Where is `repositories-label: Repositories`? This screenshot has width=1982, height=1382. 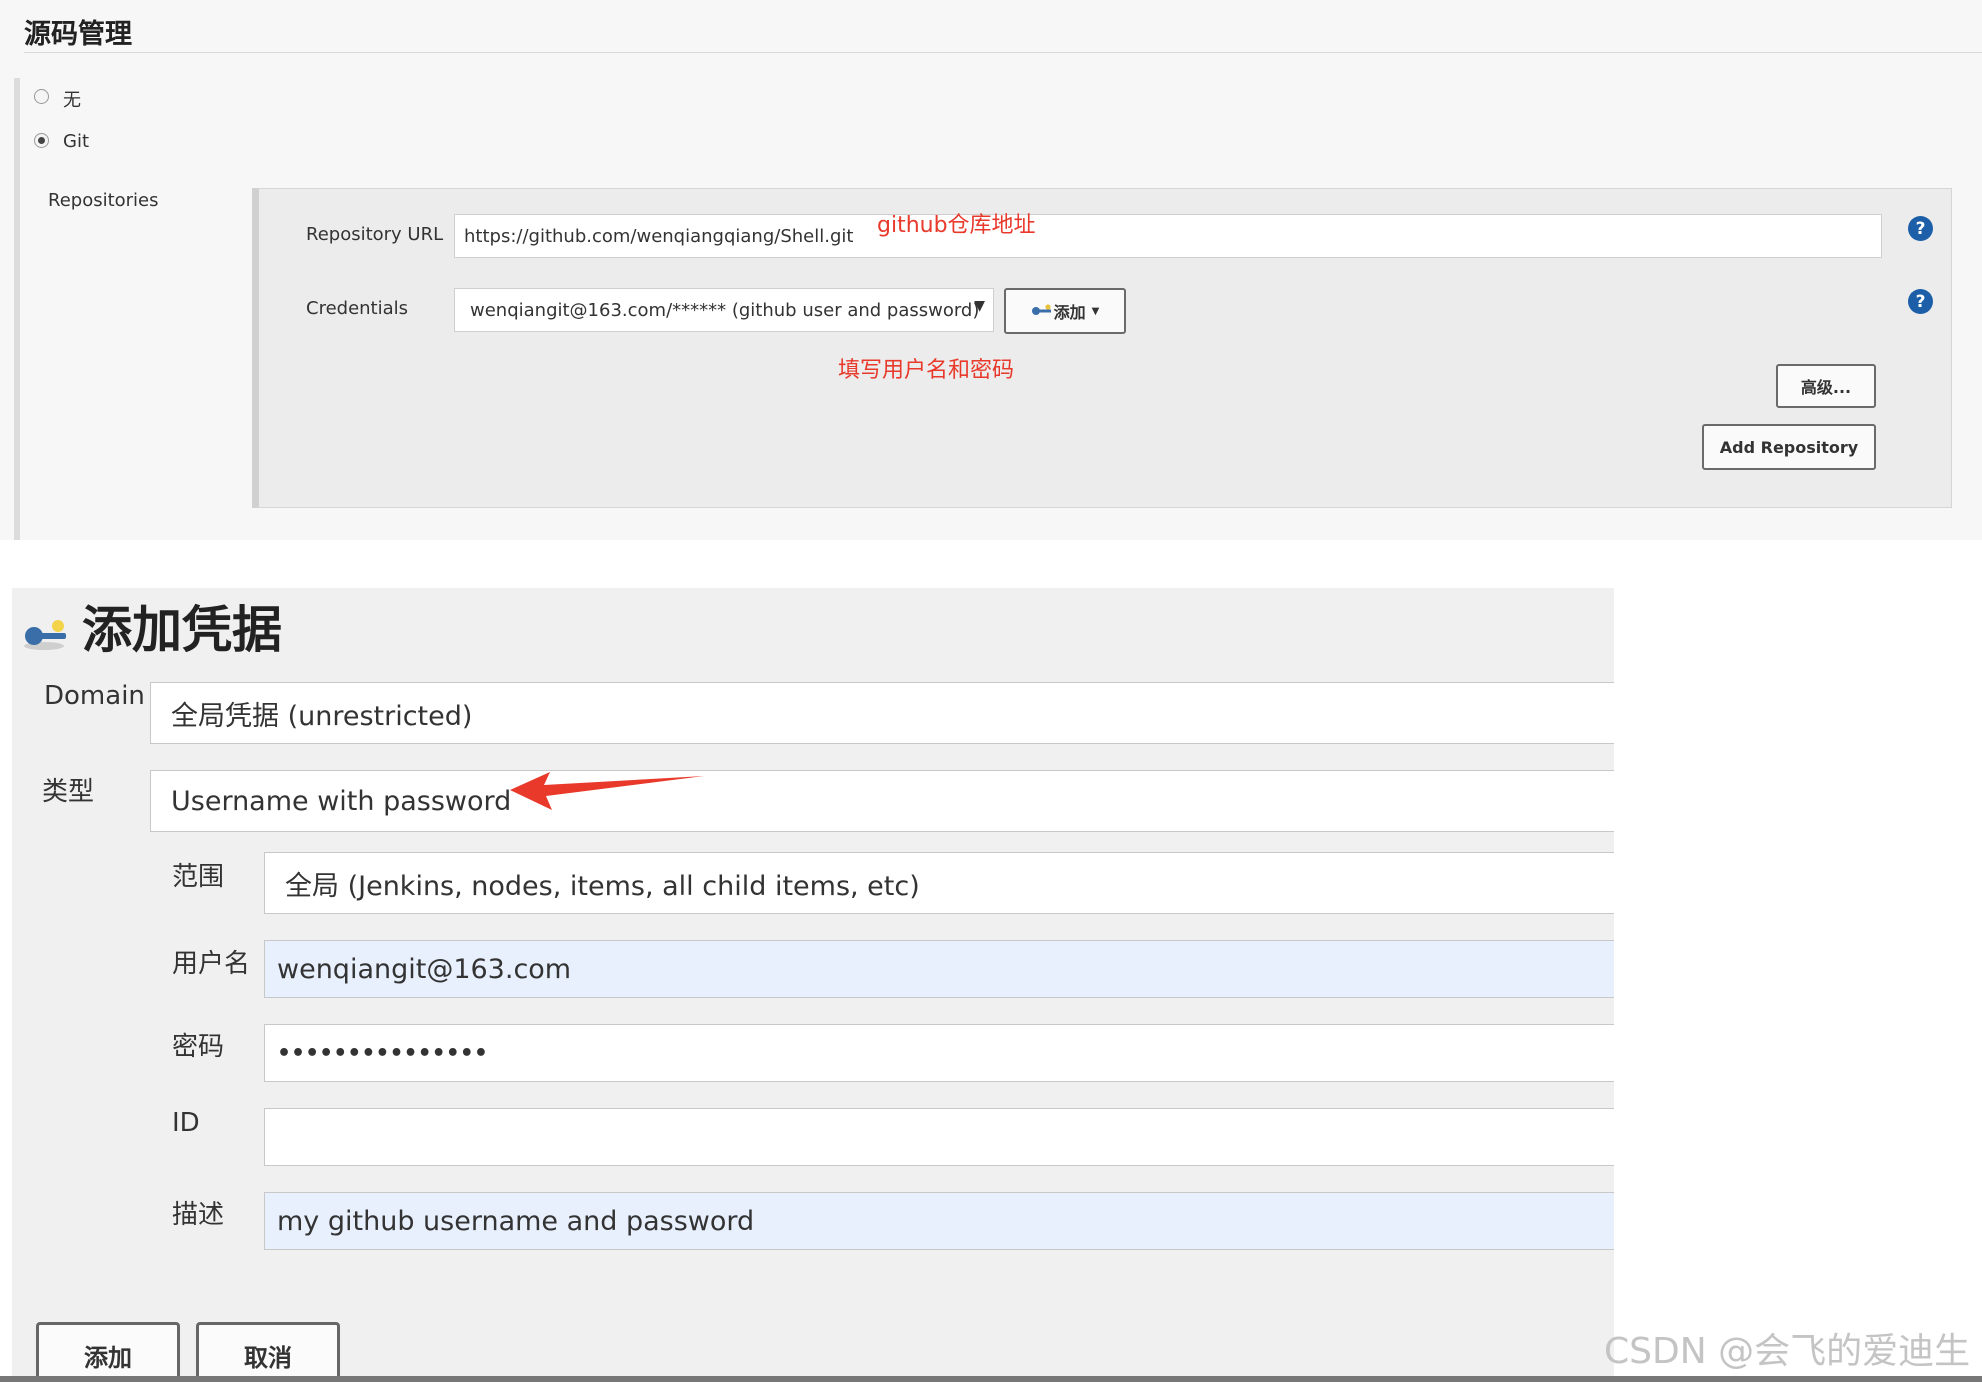
repositories-label: Repositories is located at coordinates (103, 200).